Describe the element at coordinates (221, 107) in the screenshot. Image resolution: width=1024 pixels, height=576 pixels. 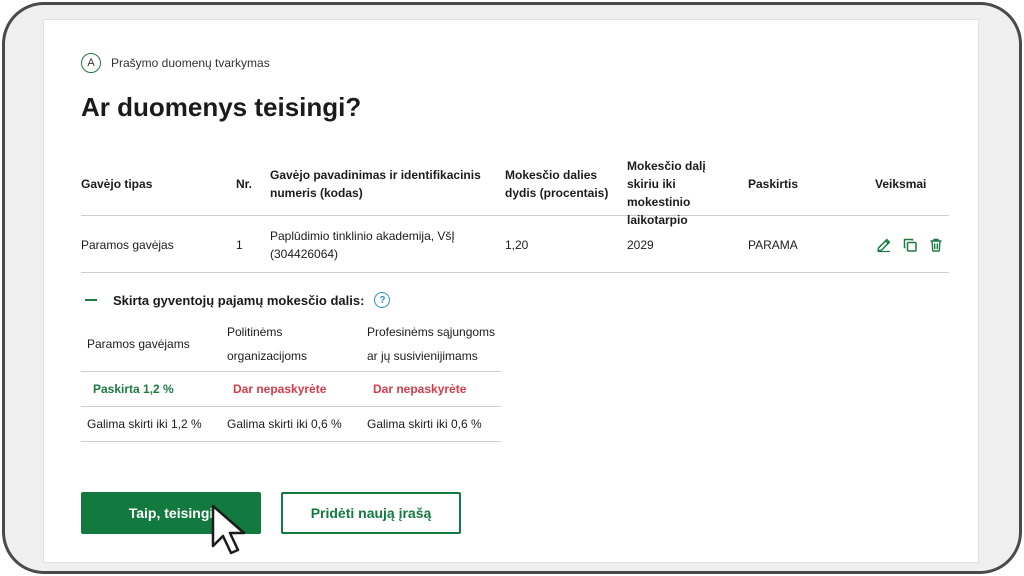
I see `page-title: Ar duomenys teisingi?` at that location.